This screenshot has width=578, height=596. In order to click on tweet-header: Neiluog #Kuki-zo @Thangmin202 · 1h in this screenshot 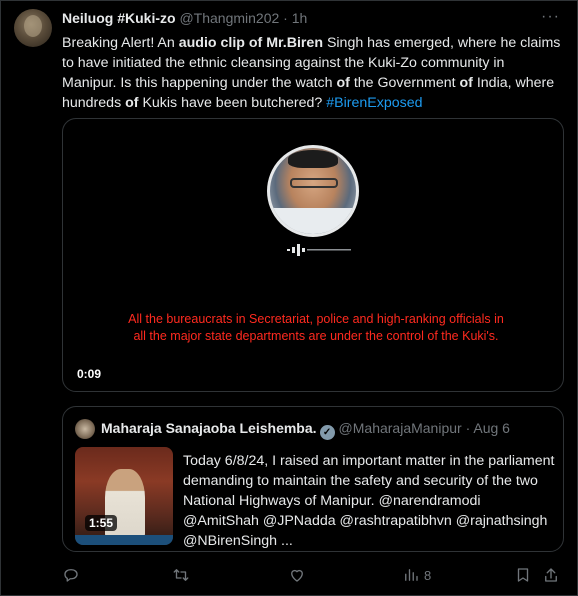, I will do `click(184, 18)`.